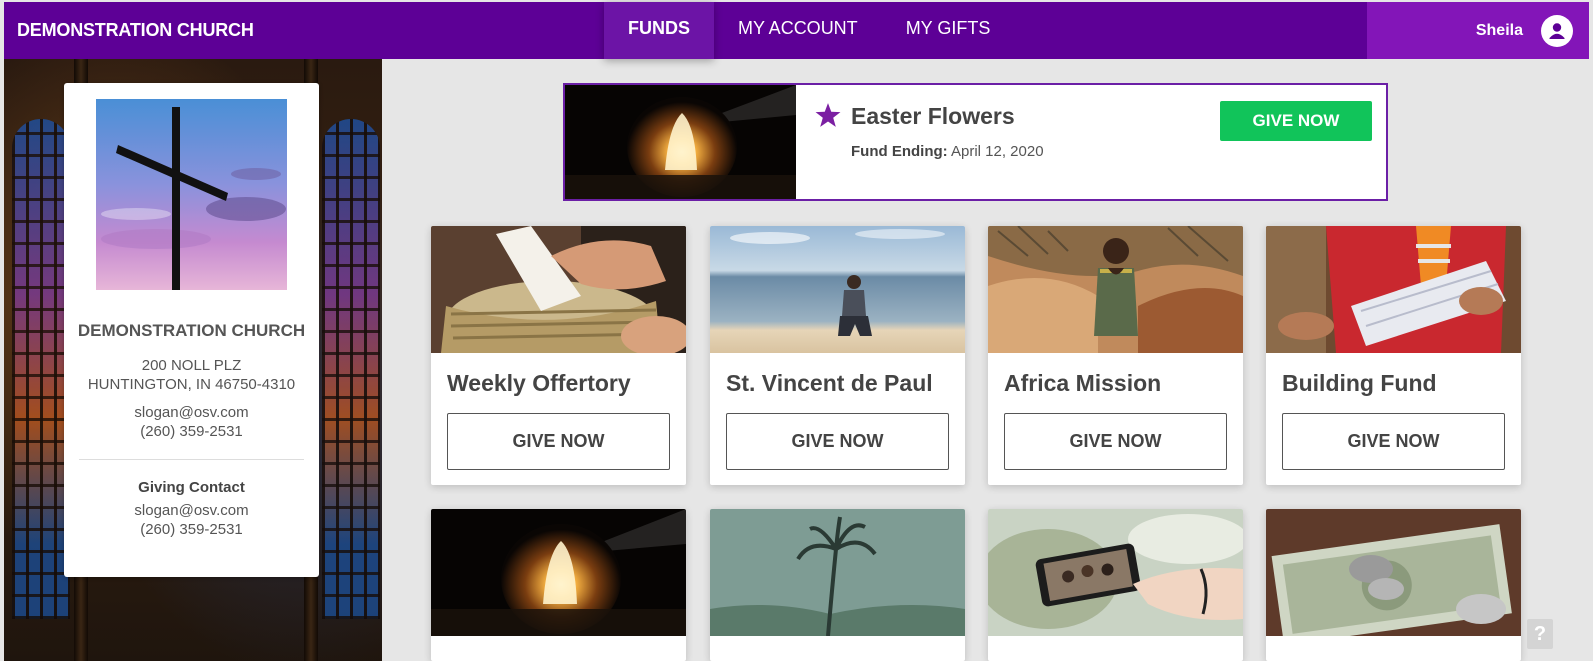 This screenshot has height=661, width=1593. What do you see at coordinates (191, 459) in the screenshot?
I see `divider` at bounding box center [191, 459].